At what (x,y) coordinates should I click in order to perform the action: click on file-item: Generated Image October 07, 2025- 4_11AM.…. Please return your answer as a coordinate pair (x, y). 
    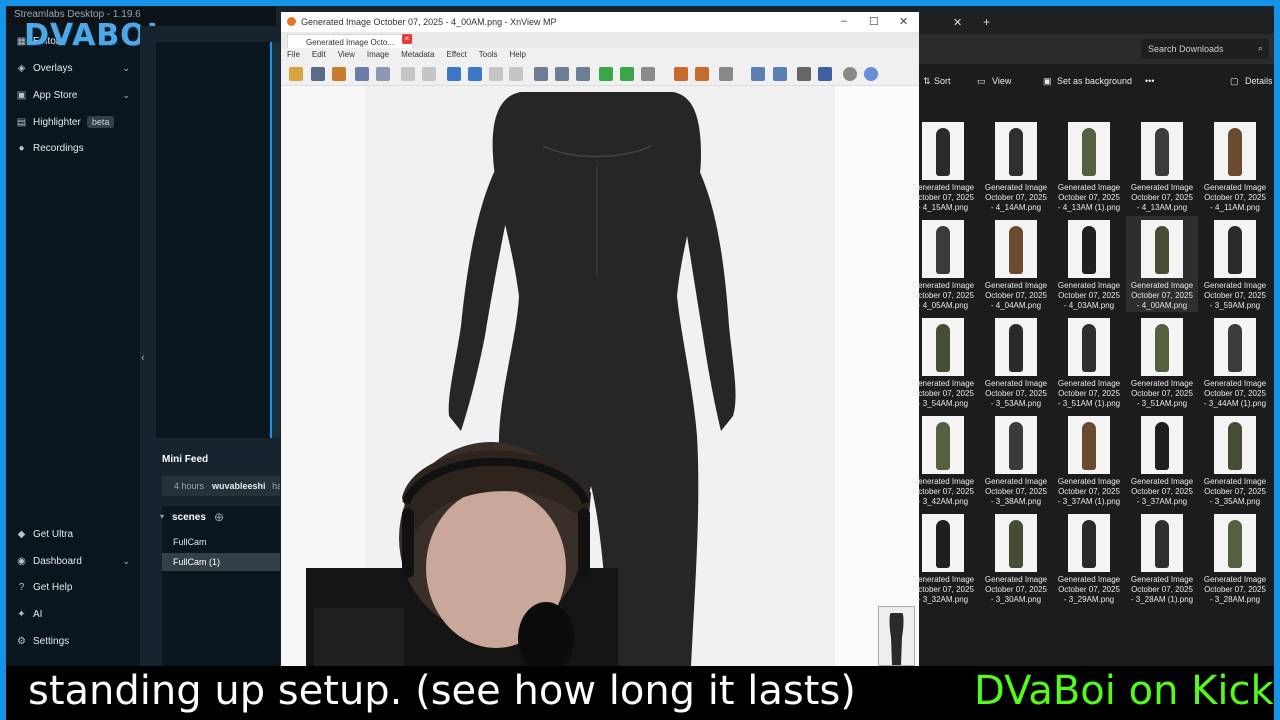
    Looking at the image, I should click on (1235, 166).